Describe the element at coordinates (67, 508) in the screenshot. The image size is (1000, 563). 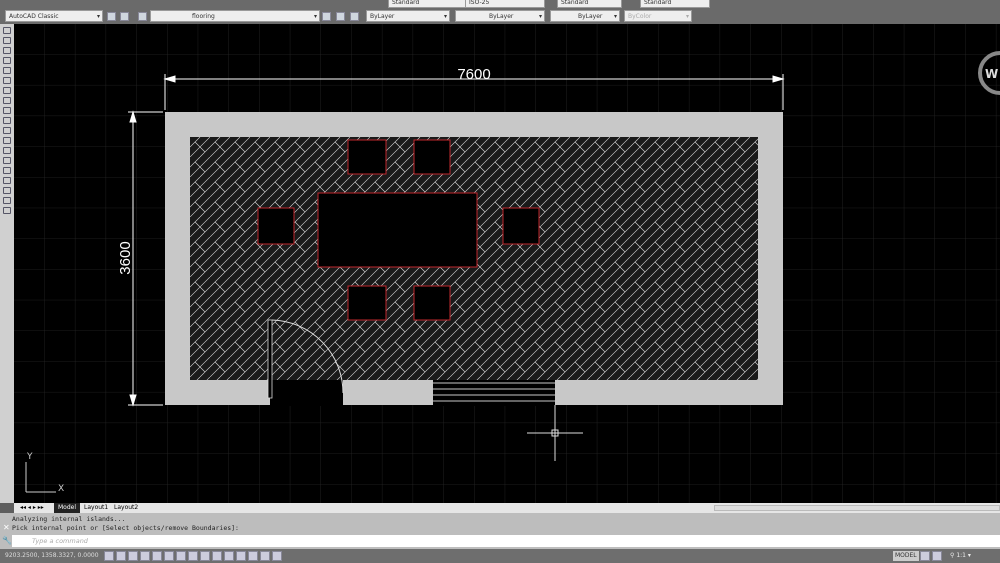
I see `tab-model: Model` at that location.